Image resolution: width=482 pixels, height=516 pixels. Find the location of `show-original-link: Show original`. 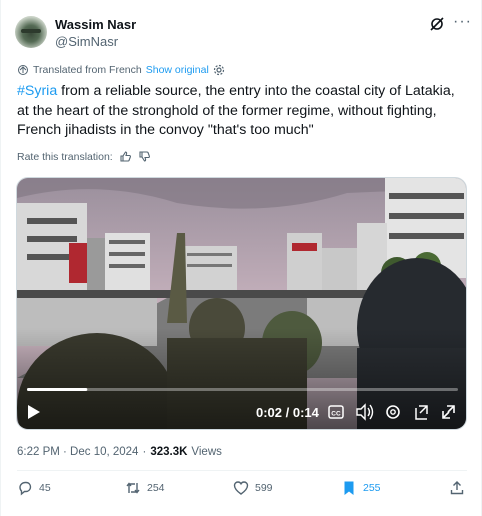

show-original-link: Show original is located at coordinates (177, 70).